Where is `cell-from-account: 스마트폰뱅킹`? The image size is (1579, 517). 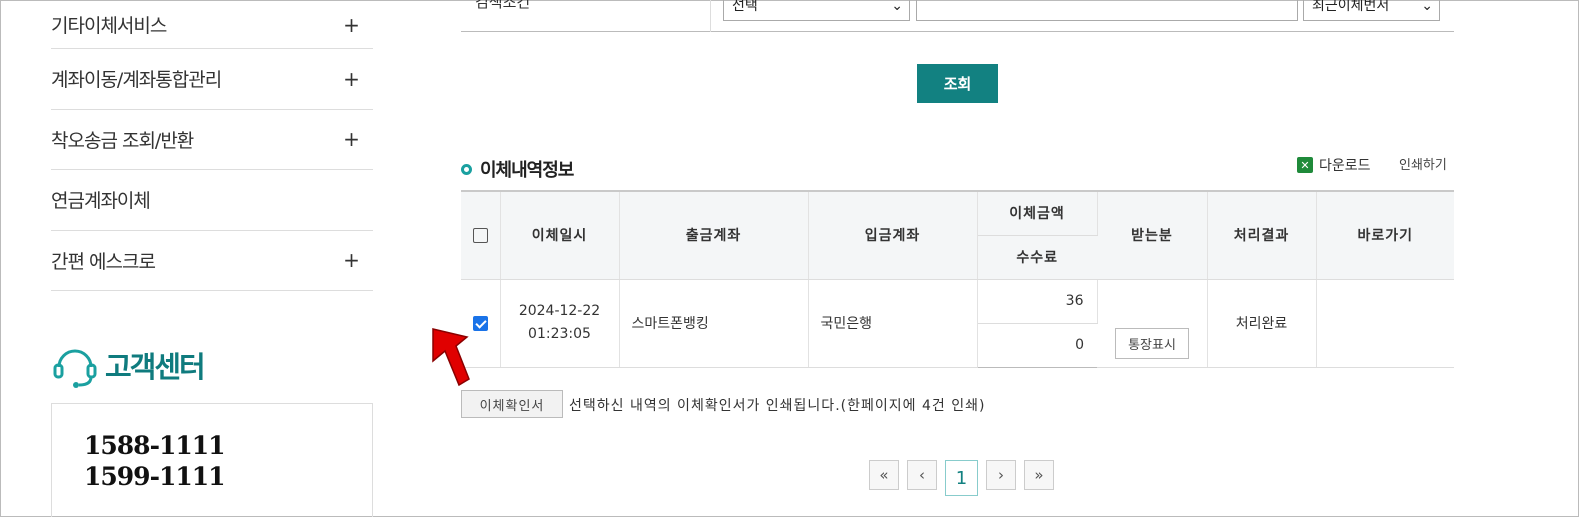 cell-from-account: 스마트폰뱅킹 is located at coordinates (714, 323).